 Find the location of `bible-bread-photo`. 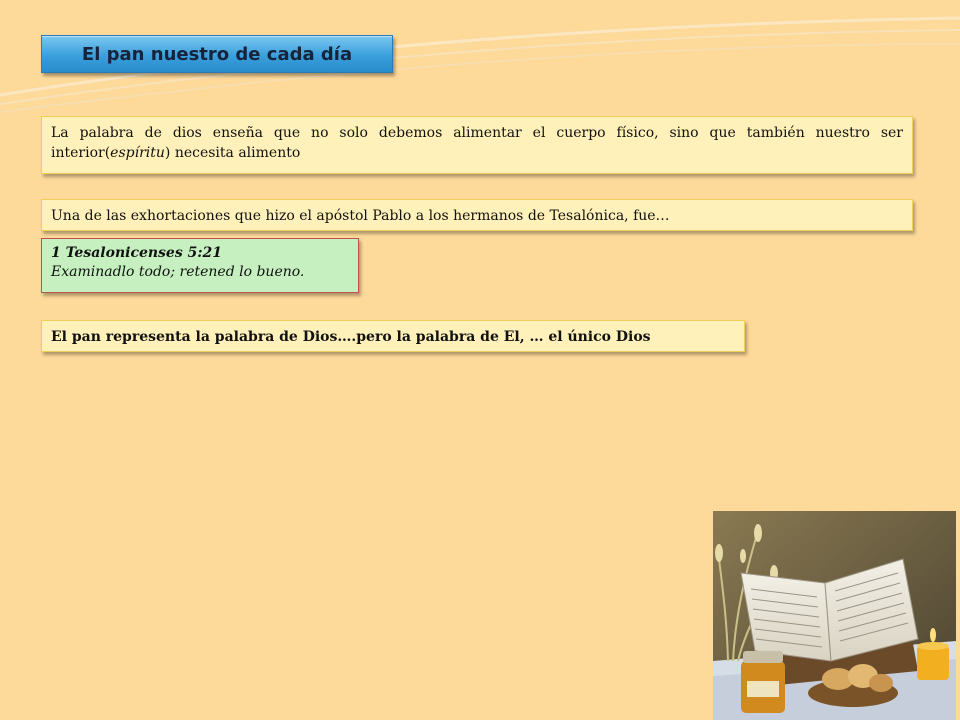

bible-bread-photo is located at coordinates (834, 615).